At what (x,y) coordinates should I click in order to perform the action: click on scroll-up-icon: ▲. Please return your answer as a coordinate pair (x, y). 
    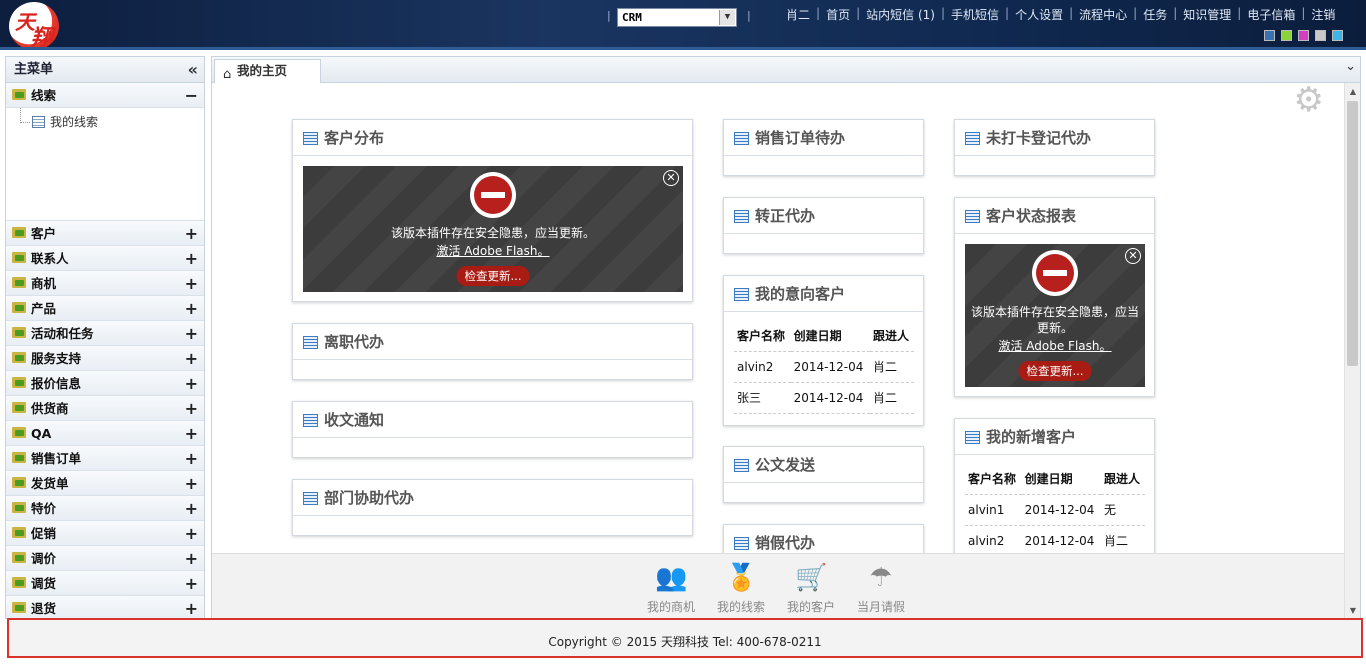
    Looking at the image, I should click on (1352, 92).